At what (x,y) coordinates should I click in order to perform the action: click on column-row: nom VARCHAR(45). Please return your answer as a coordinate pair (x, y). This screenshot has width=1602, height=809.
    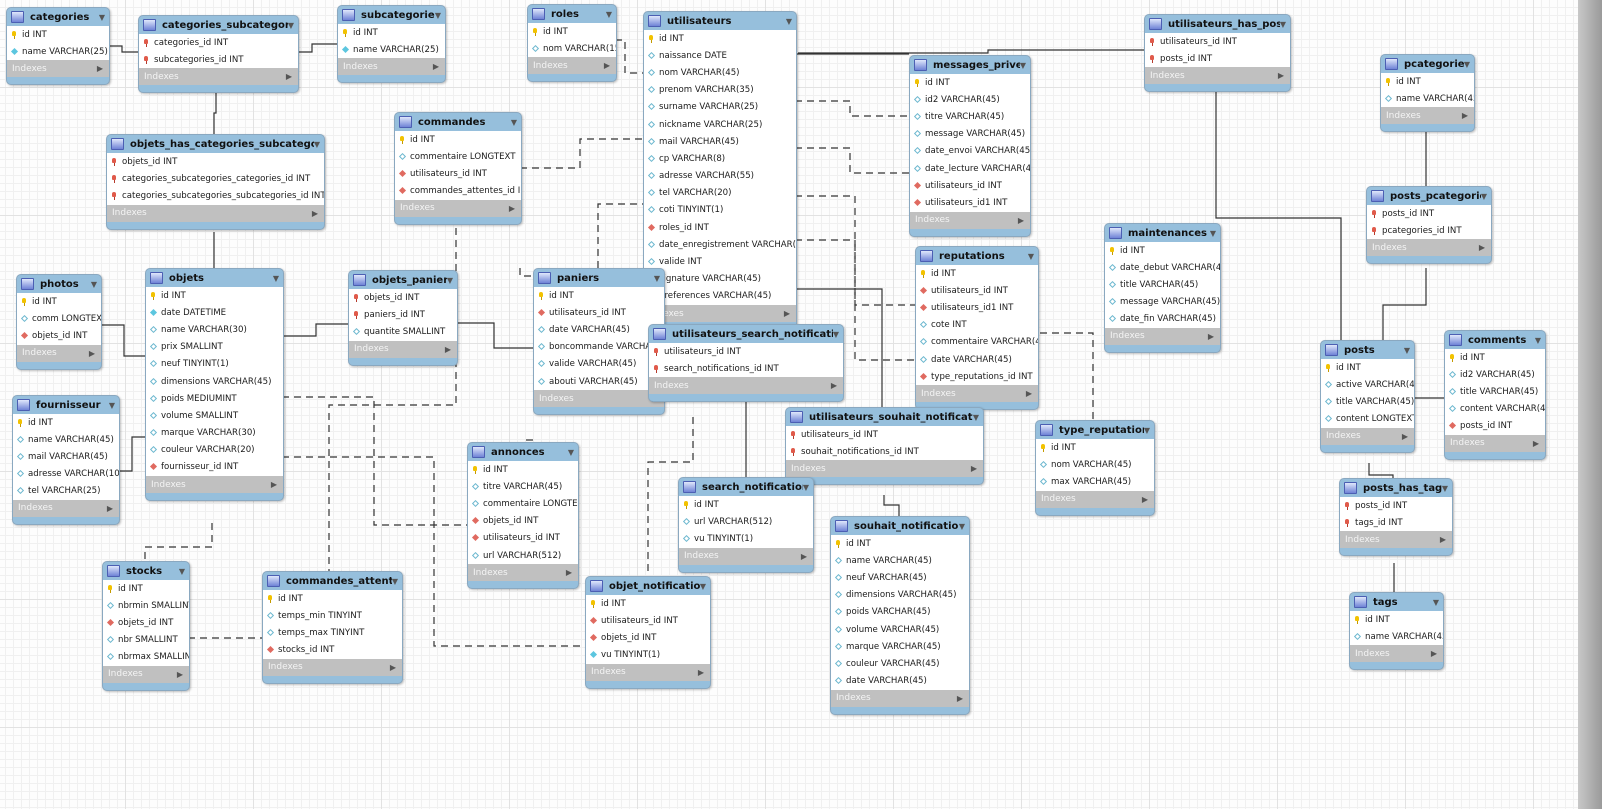
    Looking at the image, I should click on (720, 72).